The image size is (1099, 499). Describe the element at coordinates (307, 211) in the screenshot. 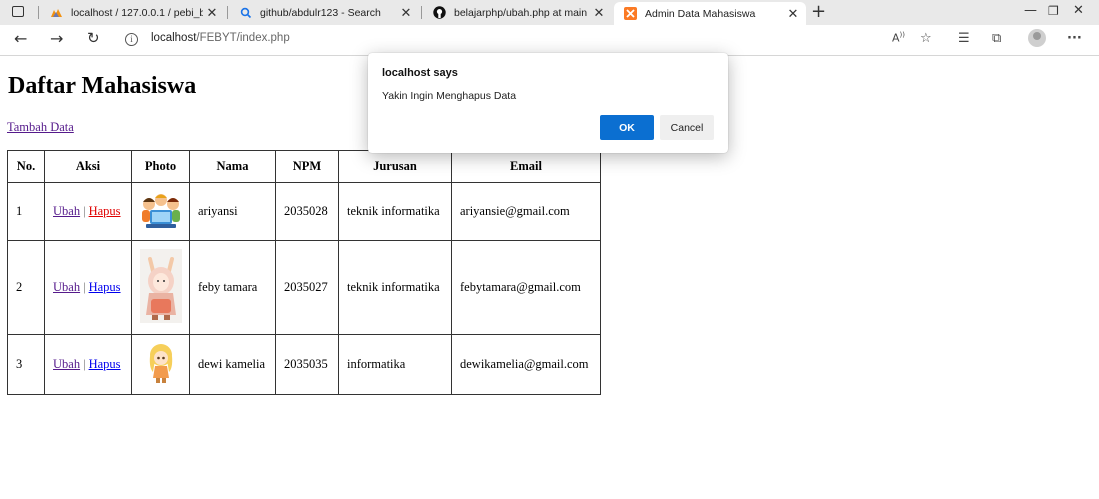

I see `cell-npm: 2035028` at that location.